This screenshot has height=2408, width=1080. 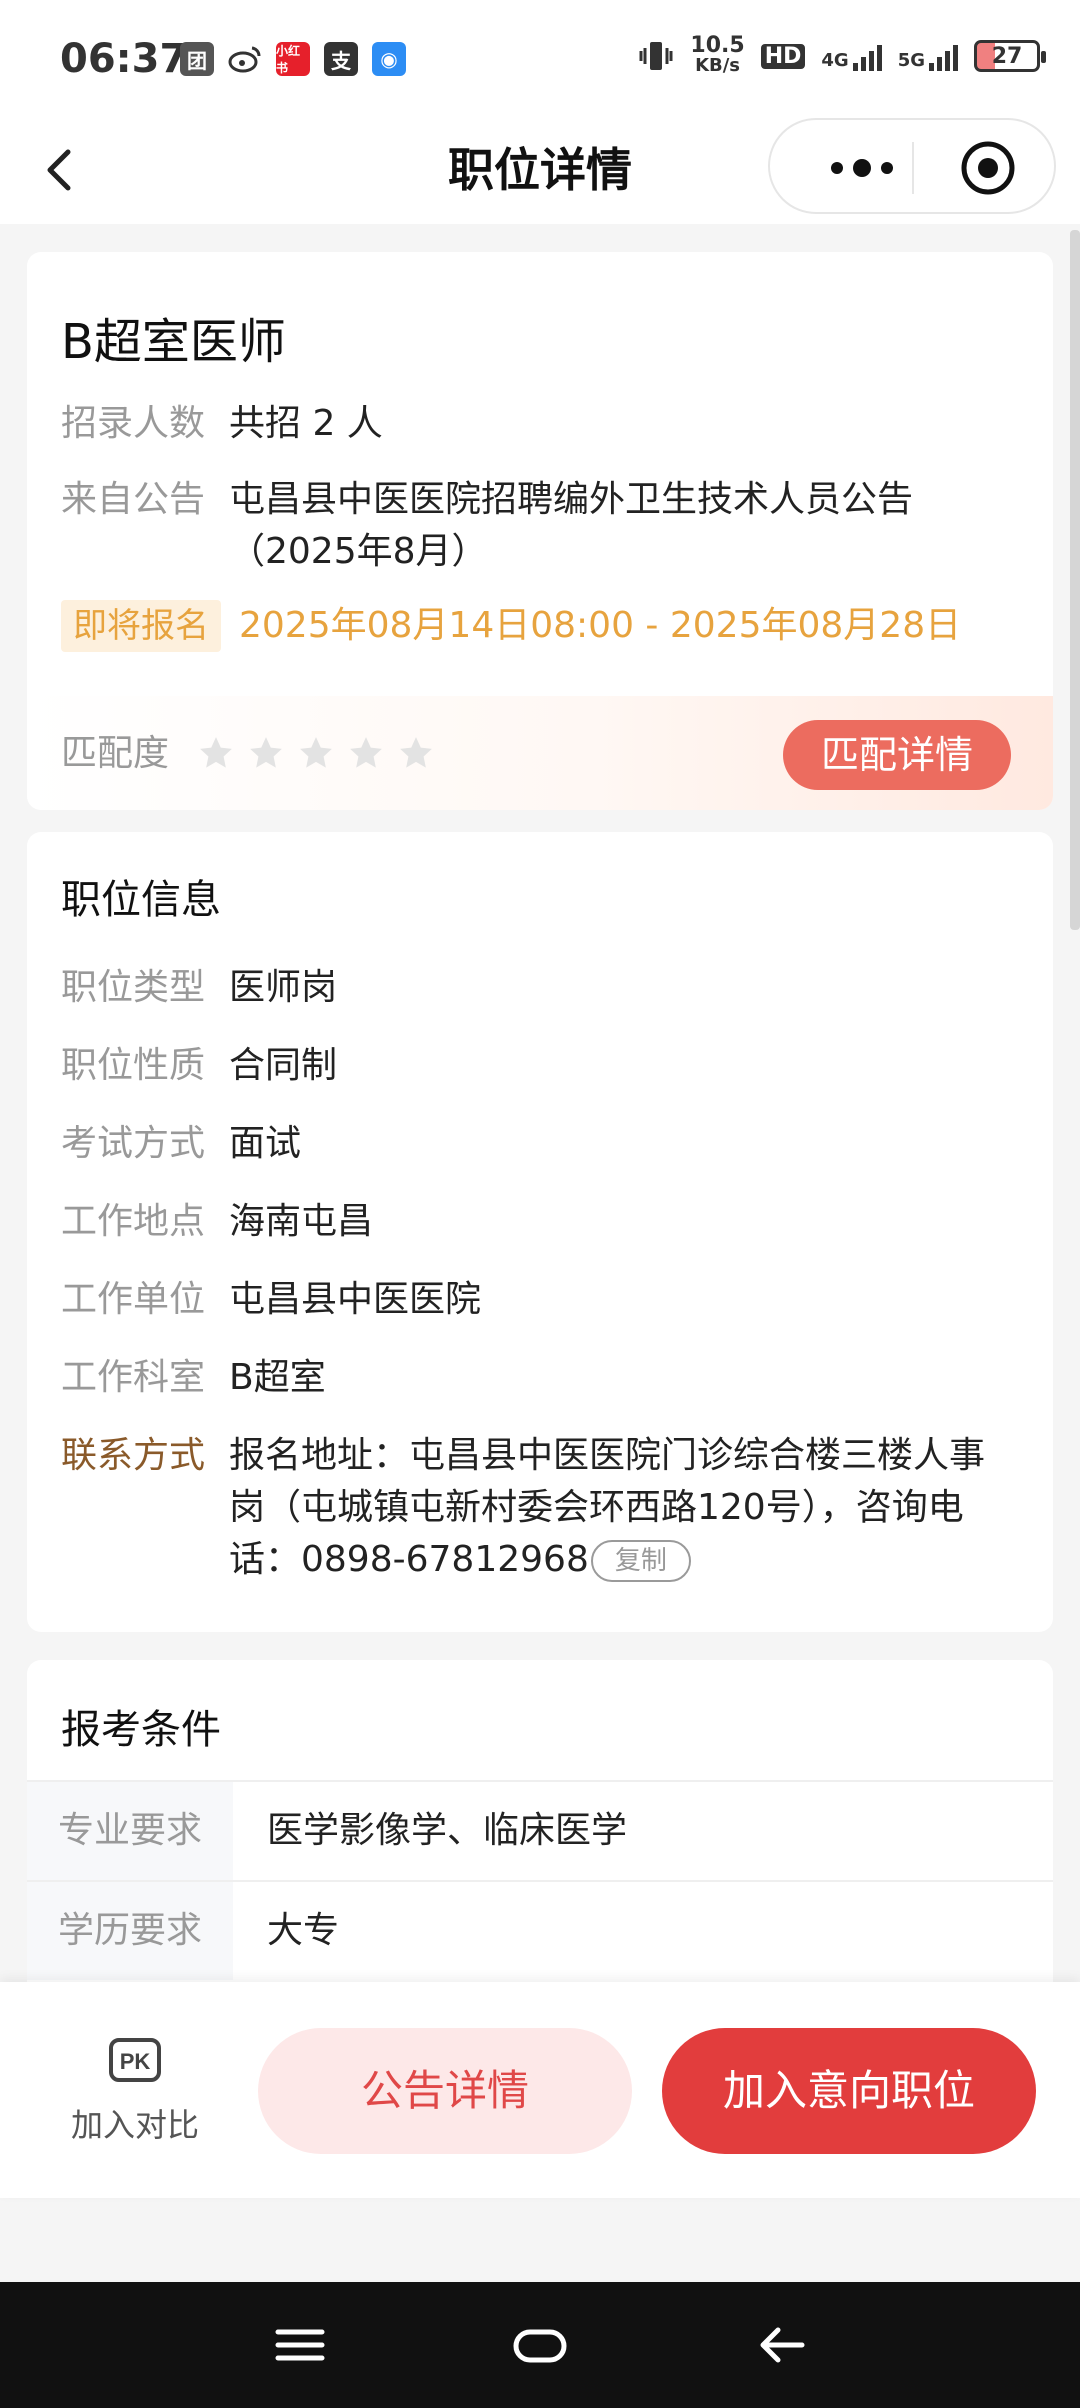 What do you see at coordinates (862, 168) in the screenshot?
I see `more-icon` at bounding box center [862, 168].